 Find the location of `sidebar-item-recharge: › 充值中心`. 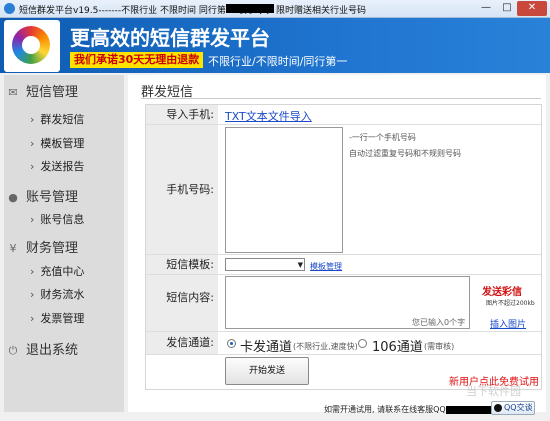

sidebar-item-recharge: › 充值中心 is located at coordinates (57, 271).